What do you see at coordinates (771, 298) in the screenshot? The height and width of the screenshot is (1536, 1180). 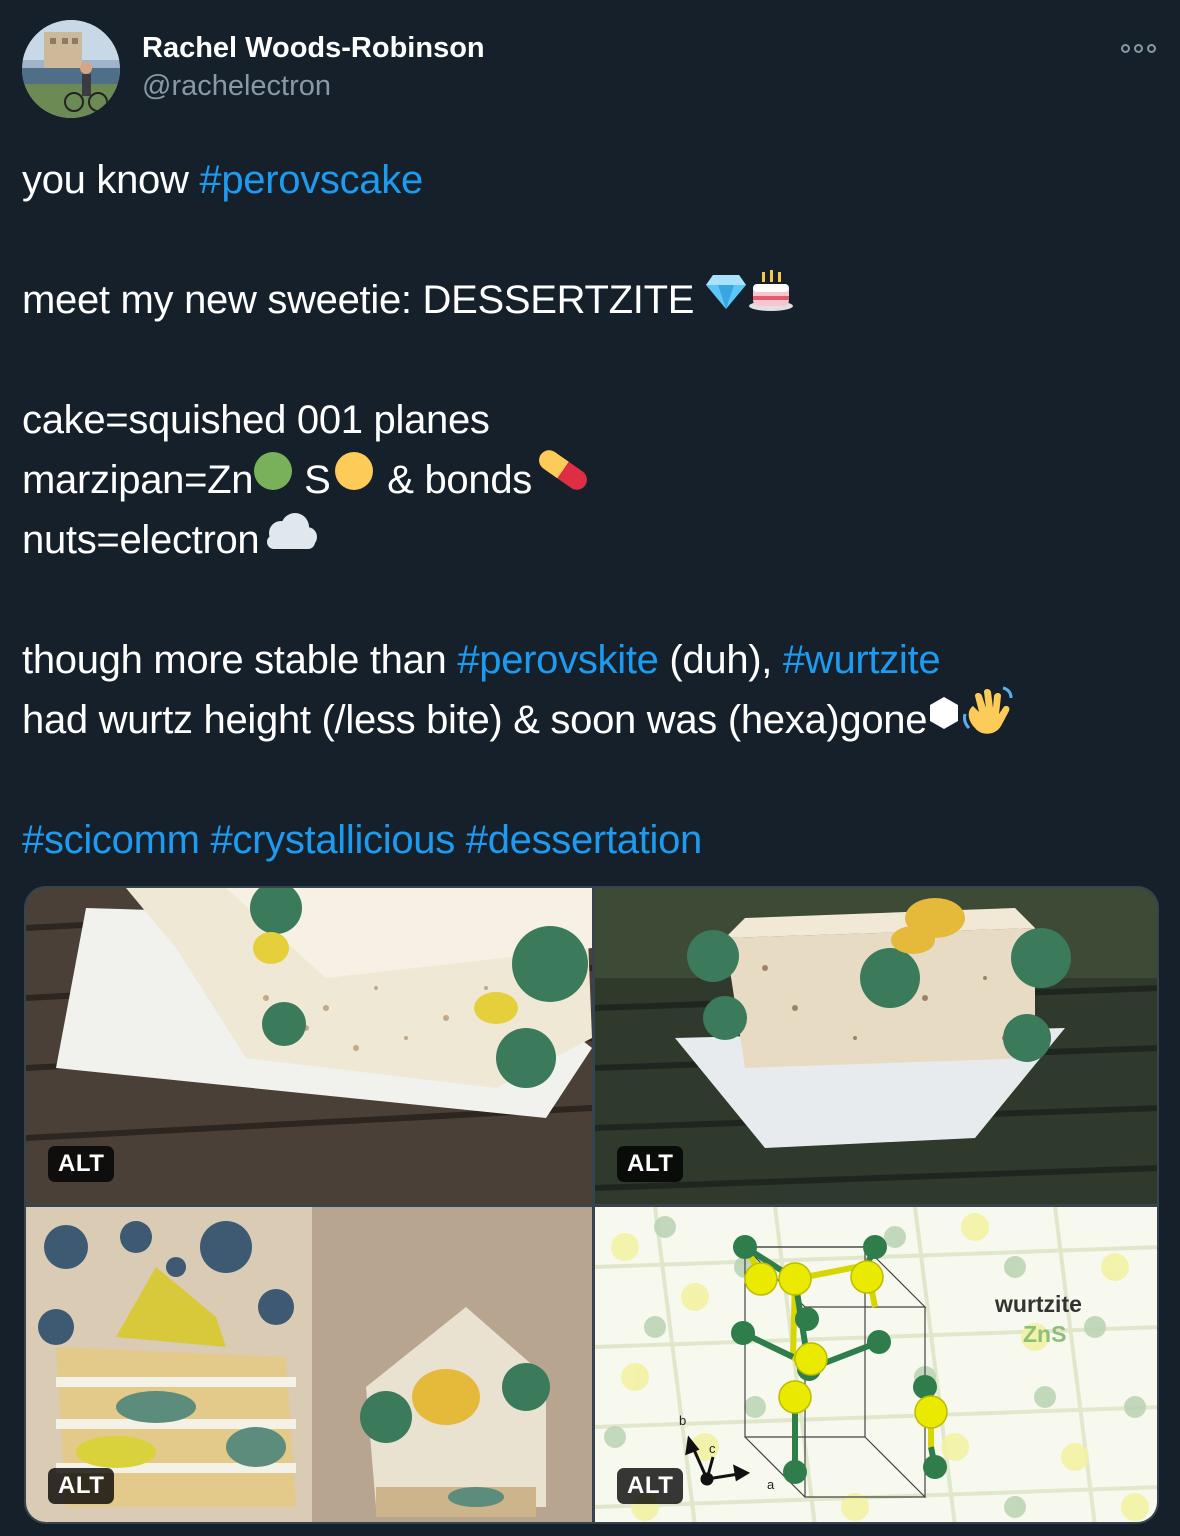 I see `birthday-cake-icon` at bounding box center [771, 298].